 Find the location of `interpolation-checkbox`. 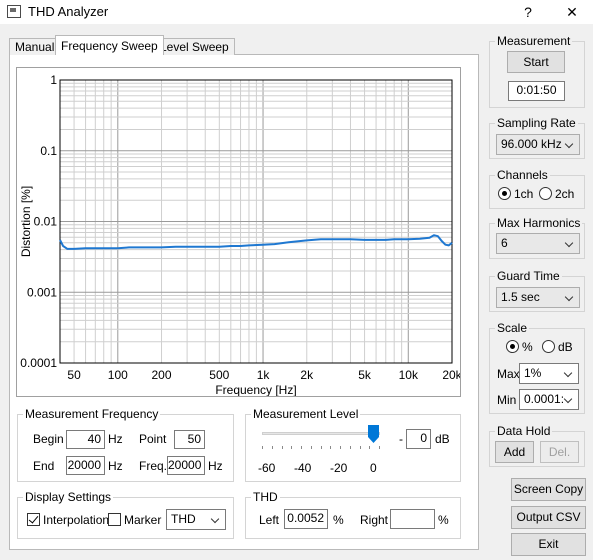

interpolation-checkbox is located at coordinates (33, 519).